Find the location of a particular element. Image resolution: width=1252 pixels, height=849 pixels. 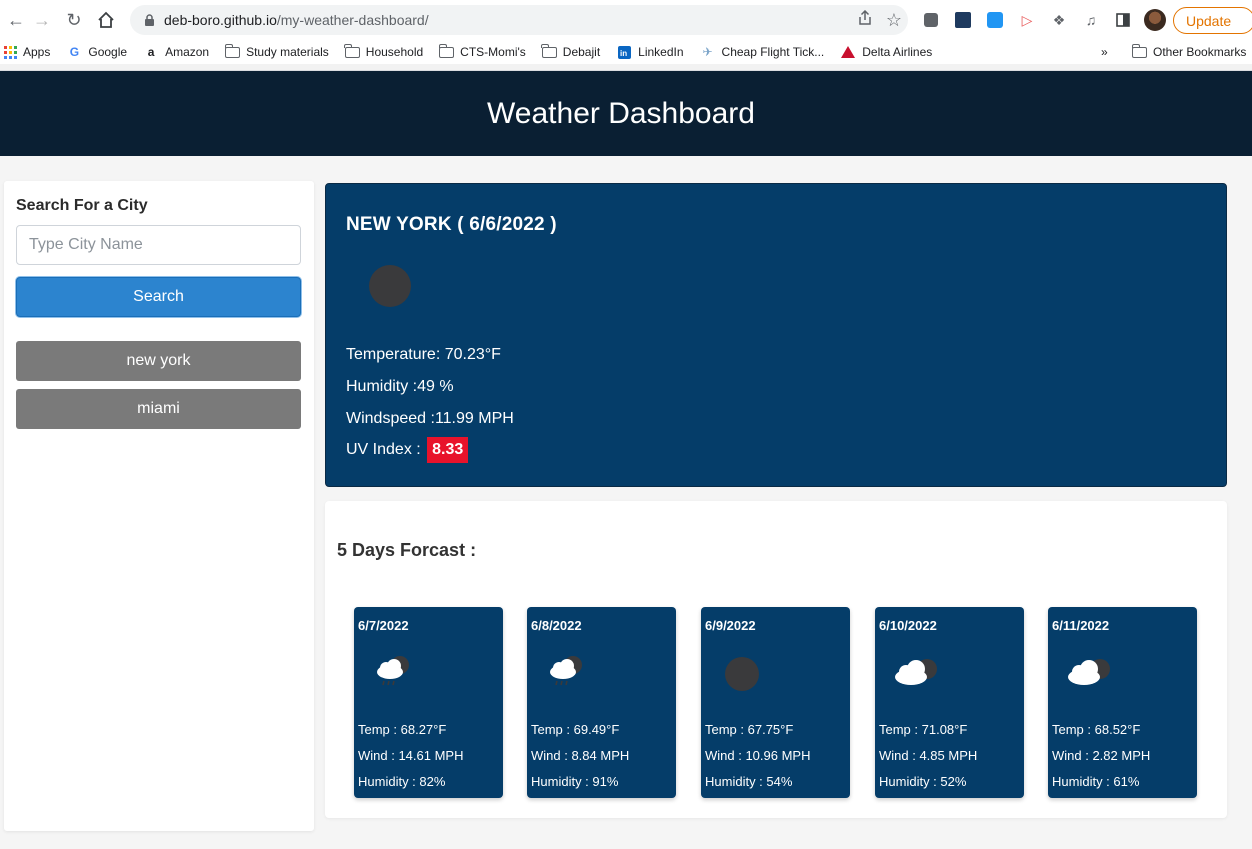

bookmark-linkedin: in LinkedIn is located at coordinates (650, 52).